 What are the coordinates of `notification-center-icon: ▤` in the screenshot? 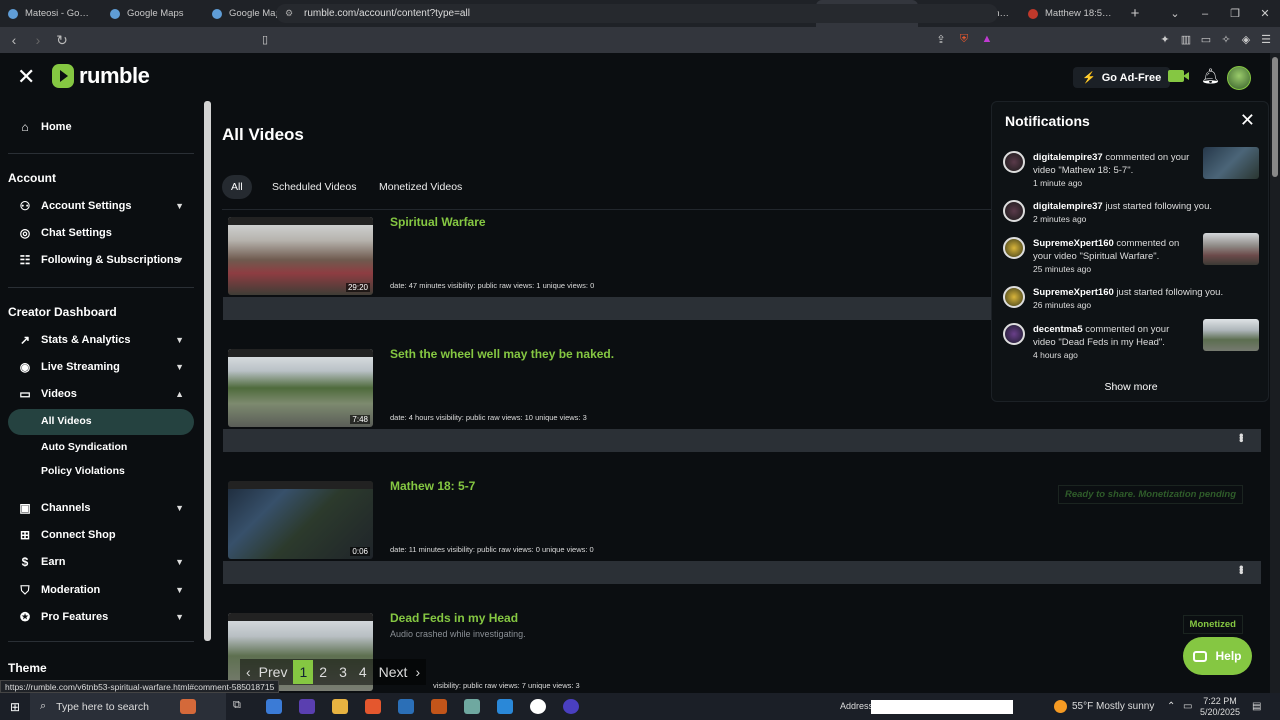 It's located at (1256, 706).